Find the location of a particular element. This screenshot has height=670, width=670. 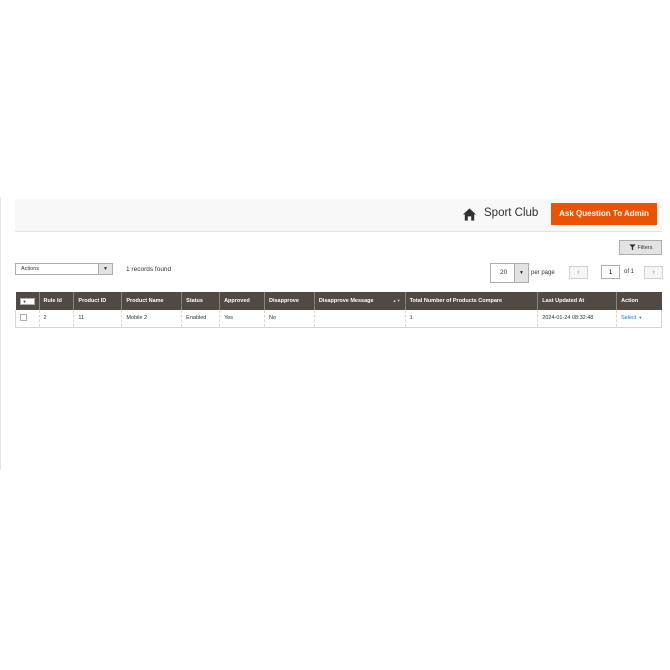

funnel-icon is located at coordinates (632, 247).